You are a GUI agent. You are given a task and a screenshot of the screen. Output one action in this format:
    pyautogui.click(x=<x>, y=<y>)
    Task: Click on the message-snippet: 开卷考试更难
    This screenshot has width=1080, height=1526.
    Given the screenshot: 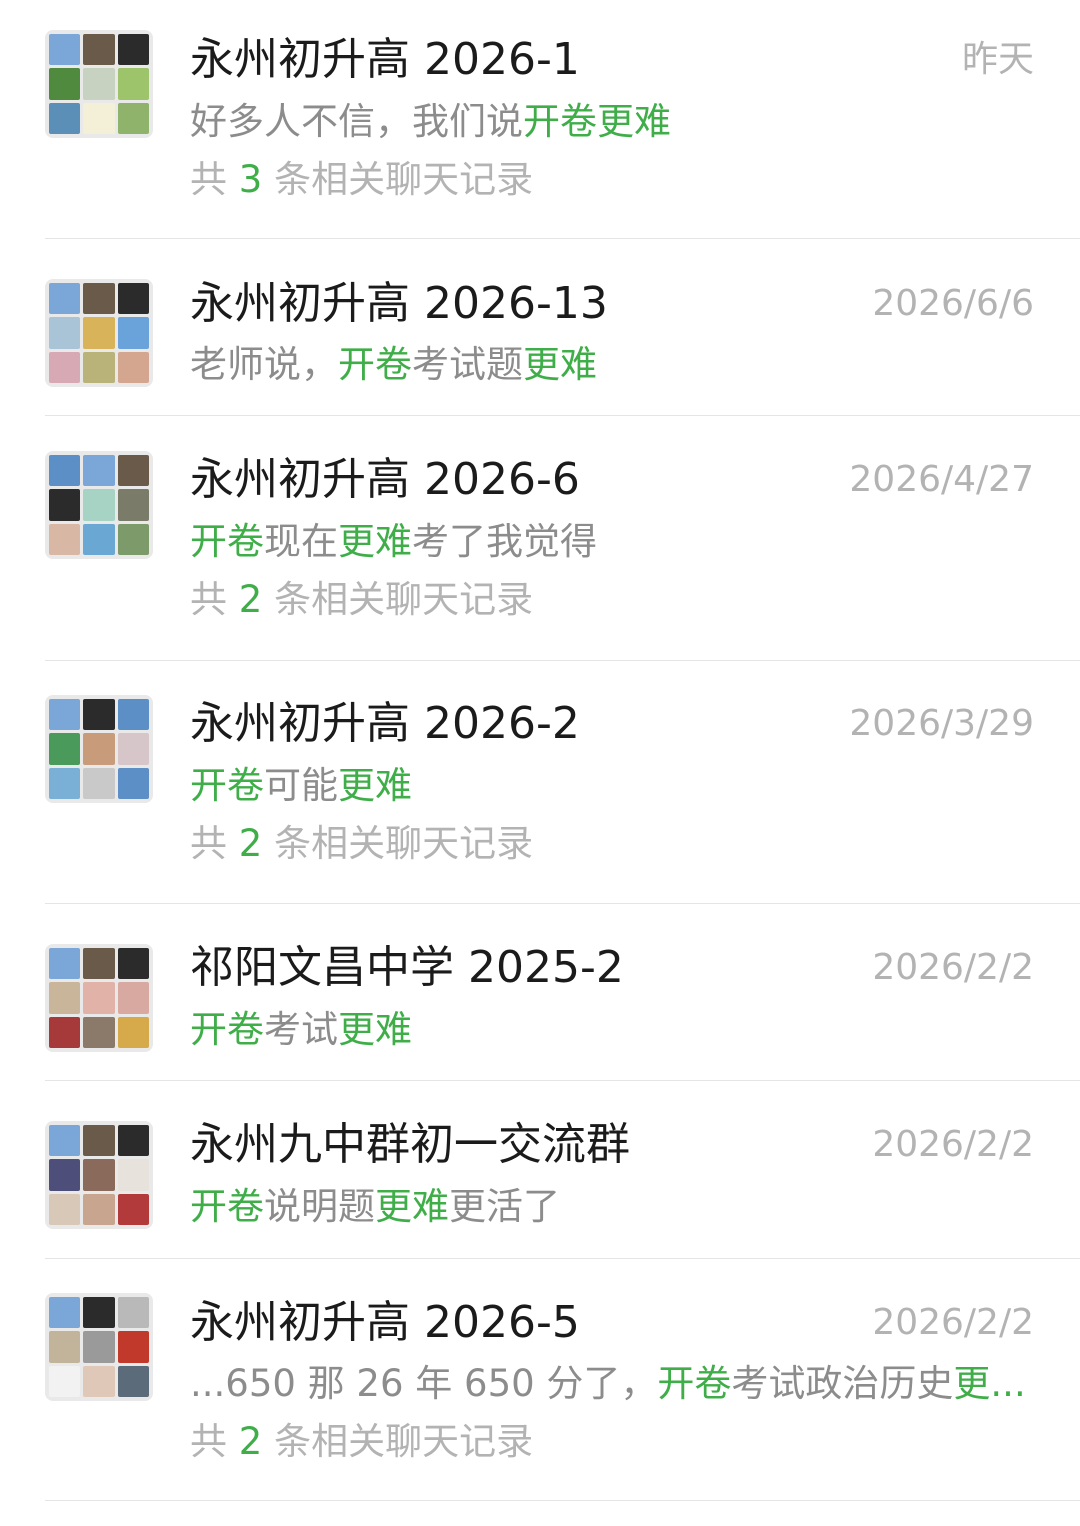 What is the action you would take?
    pyautogui.click(x=301, y=1030)
    